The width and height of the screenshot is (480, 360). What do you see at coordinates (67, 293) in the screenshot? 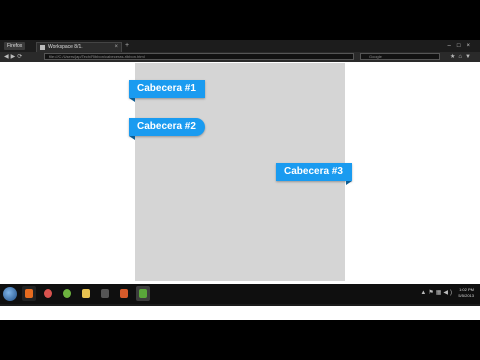
I see `taskbar-network-icon` at bounding box center [67, 293].